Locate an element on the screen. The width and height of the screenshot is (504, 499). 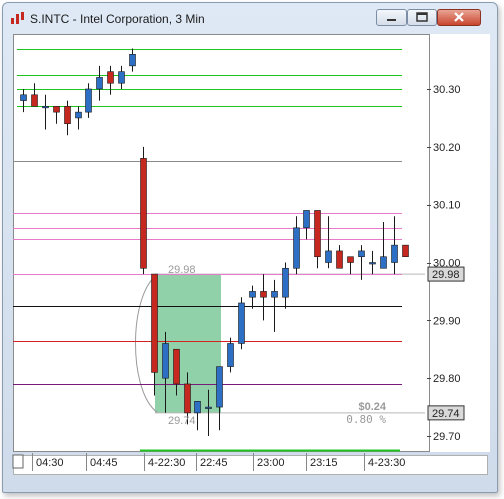
y-tick-label: 30.20 is located at coordinates (447, 148).